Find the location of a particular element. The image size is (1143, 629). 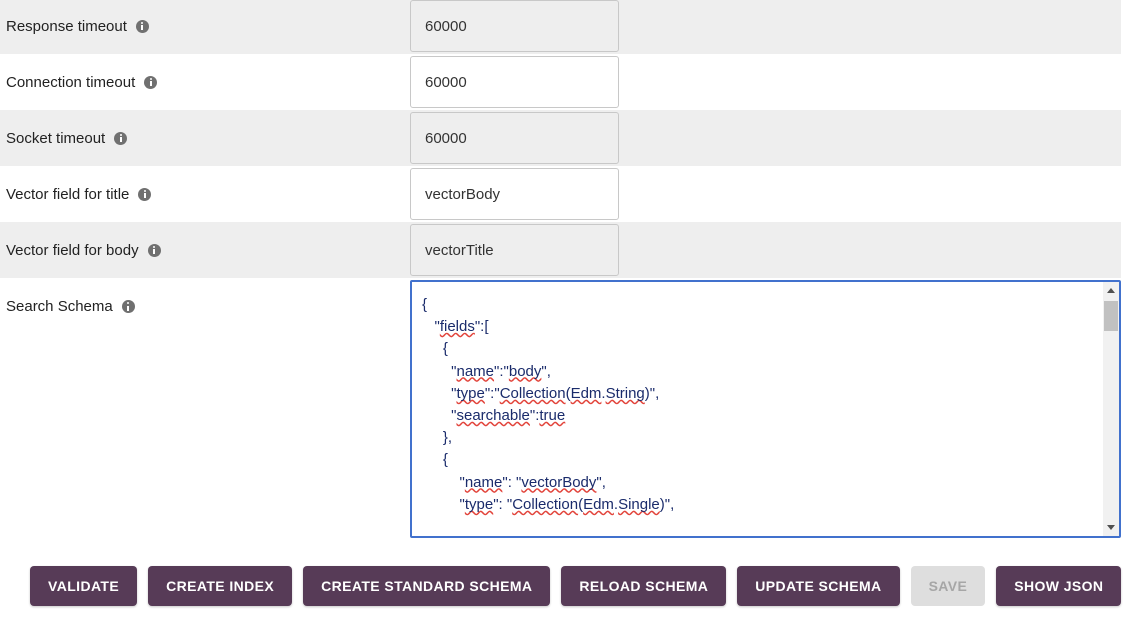

validate-button: Validate is located at coordinates (84, 586).